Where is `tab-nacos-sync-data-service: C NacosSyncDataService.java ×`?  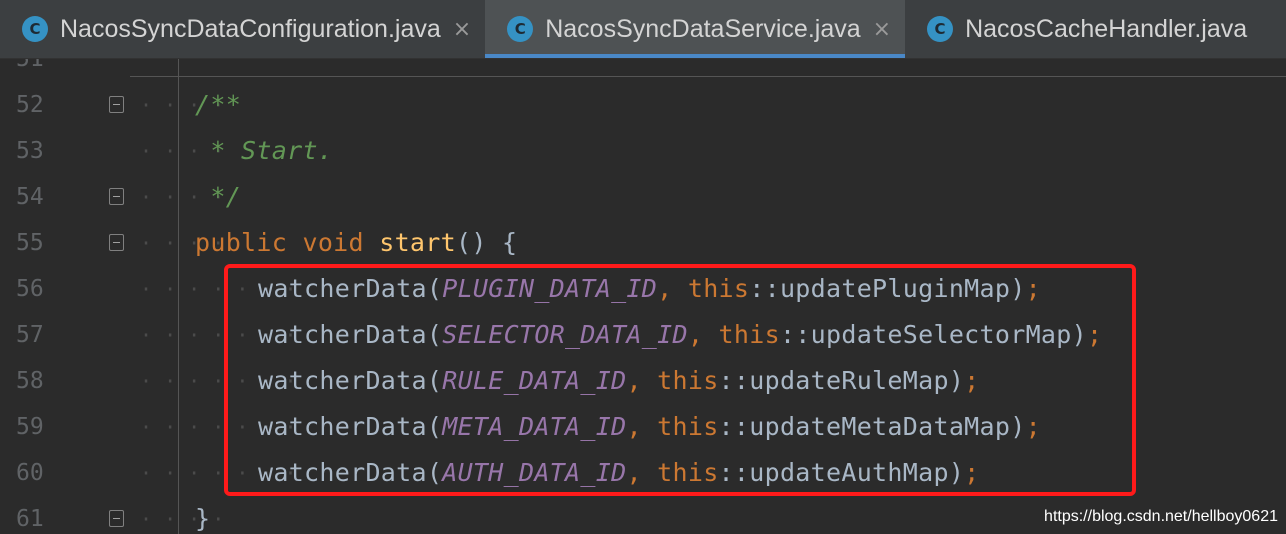
tab-nacos-sync-data-service: C NacosSyncDataService.java × is located at coordinates (695, 29).